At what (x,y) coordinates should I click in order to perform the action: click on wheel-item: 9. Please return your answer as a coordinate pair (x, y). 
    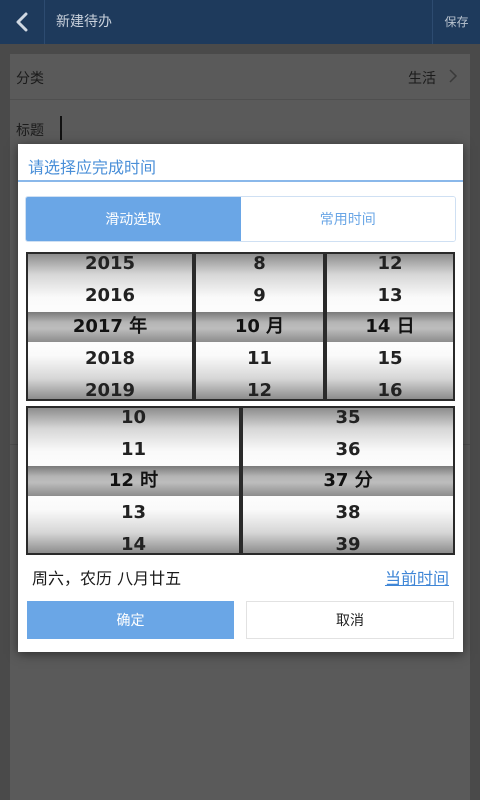
    Looking at the image, I should click on (259, 295).